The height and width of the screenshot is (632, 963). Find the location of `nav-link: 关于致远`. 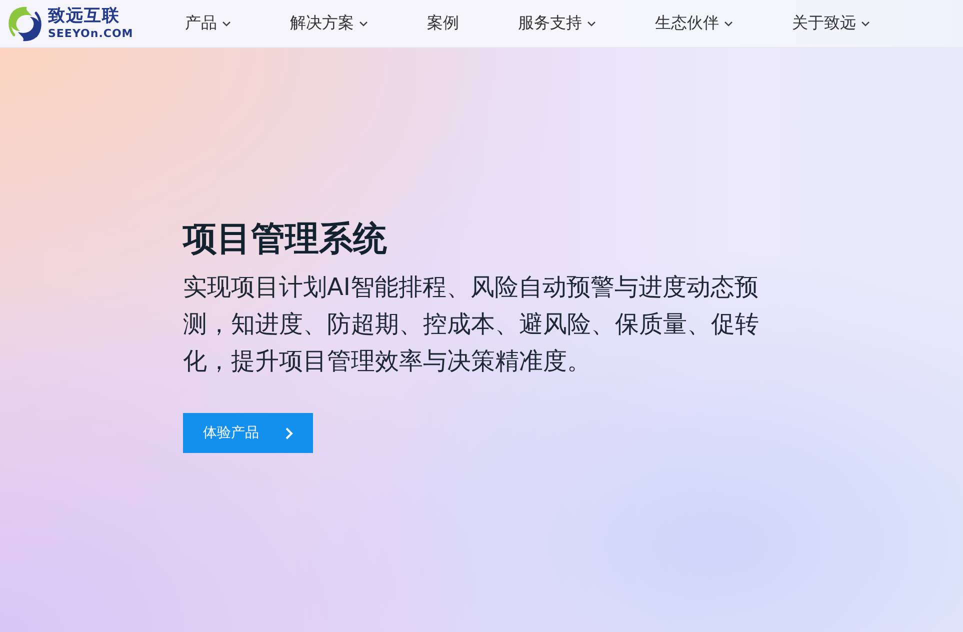

nav-link: 关于致远 is located at coordinates (831, 23).